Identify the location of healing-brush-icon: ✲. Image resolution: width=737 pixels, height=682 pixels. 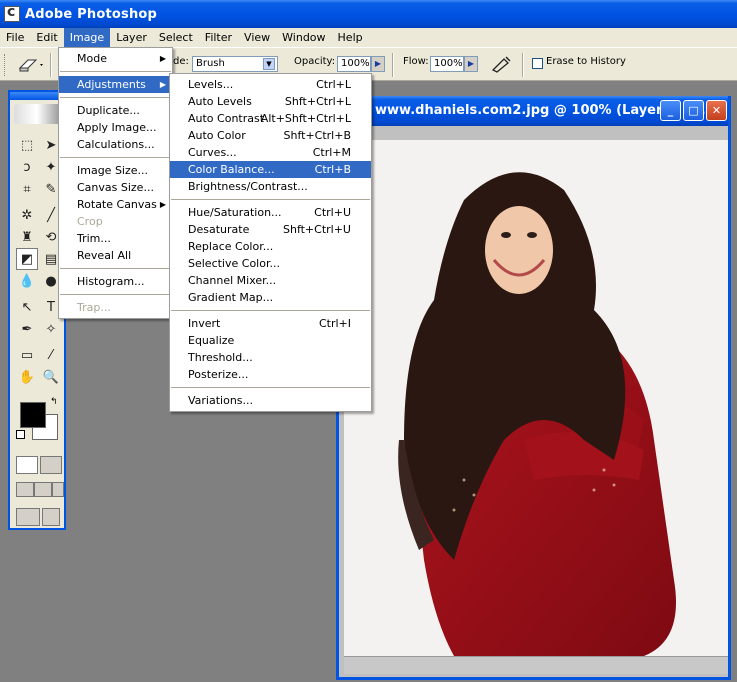
(27, 215).